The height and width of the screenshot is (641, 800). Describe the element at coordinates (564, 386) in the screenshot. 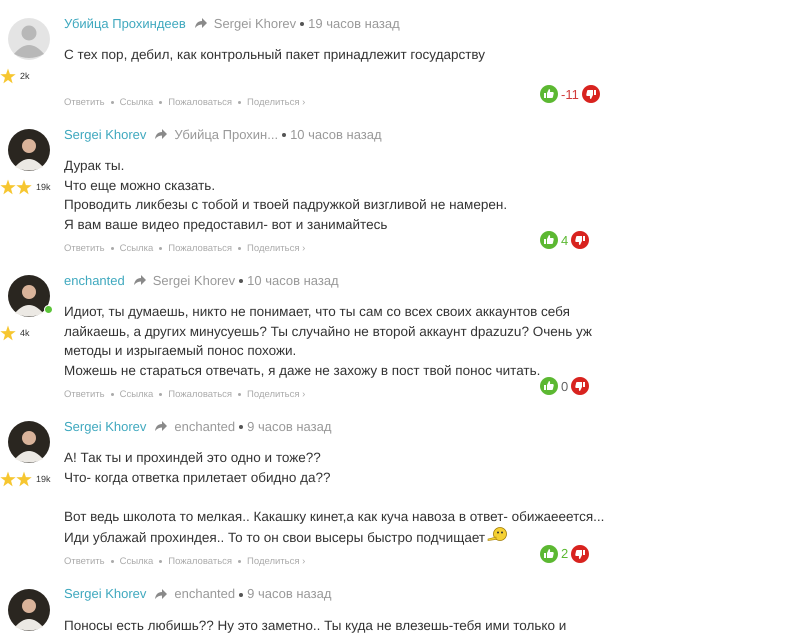

I see `vote-score: 0` at that location.